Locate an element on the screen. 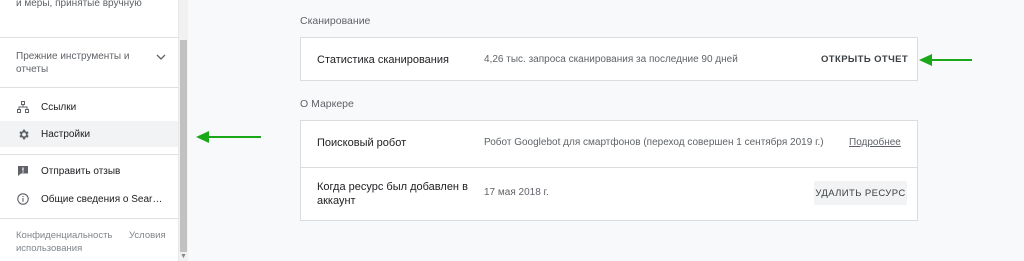 This screenshot has height=261, width=1024. sidebar-item-manual-actions: и меры, принятые вручную is located at coordinates (91, 5).